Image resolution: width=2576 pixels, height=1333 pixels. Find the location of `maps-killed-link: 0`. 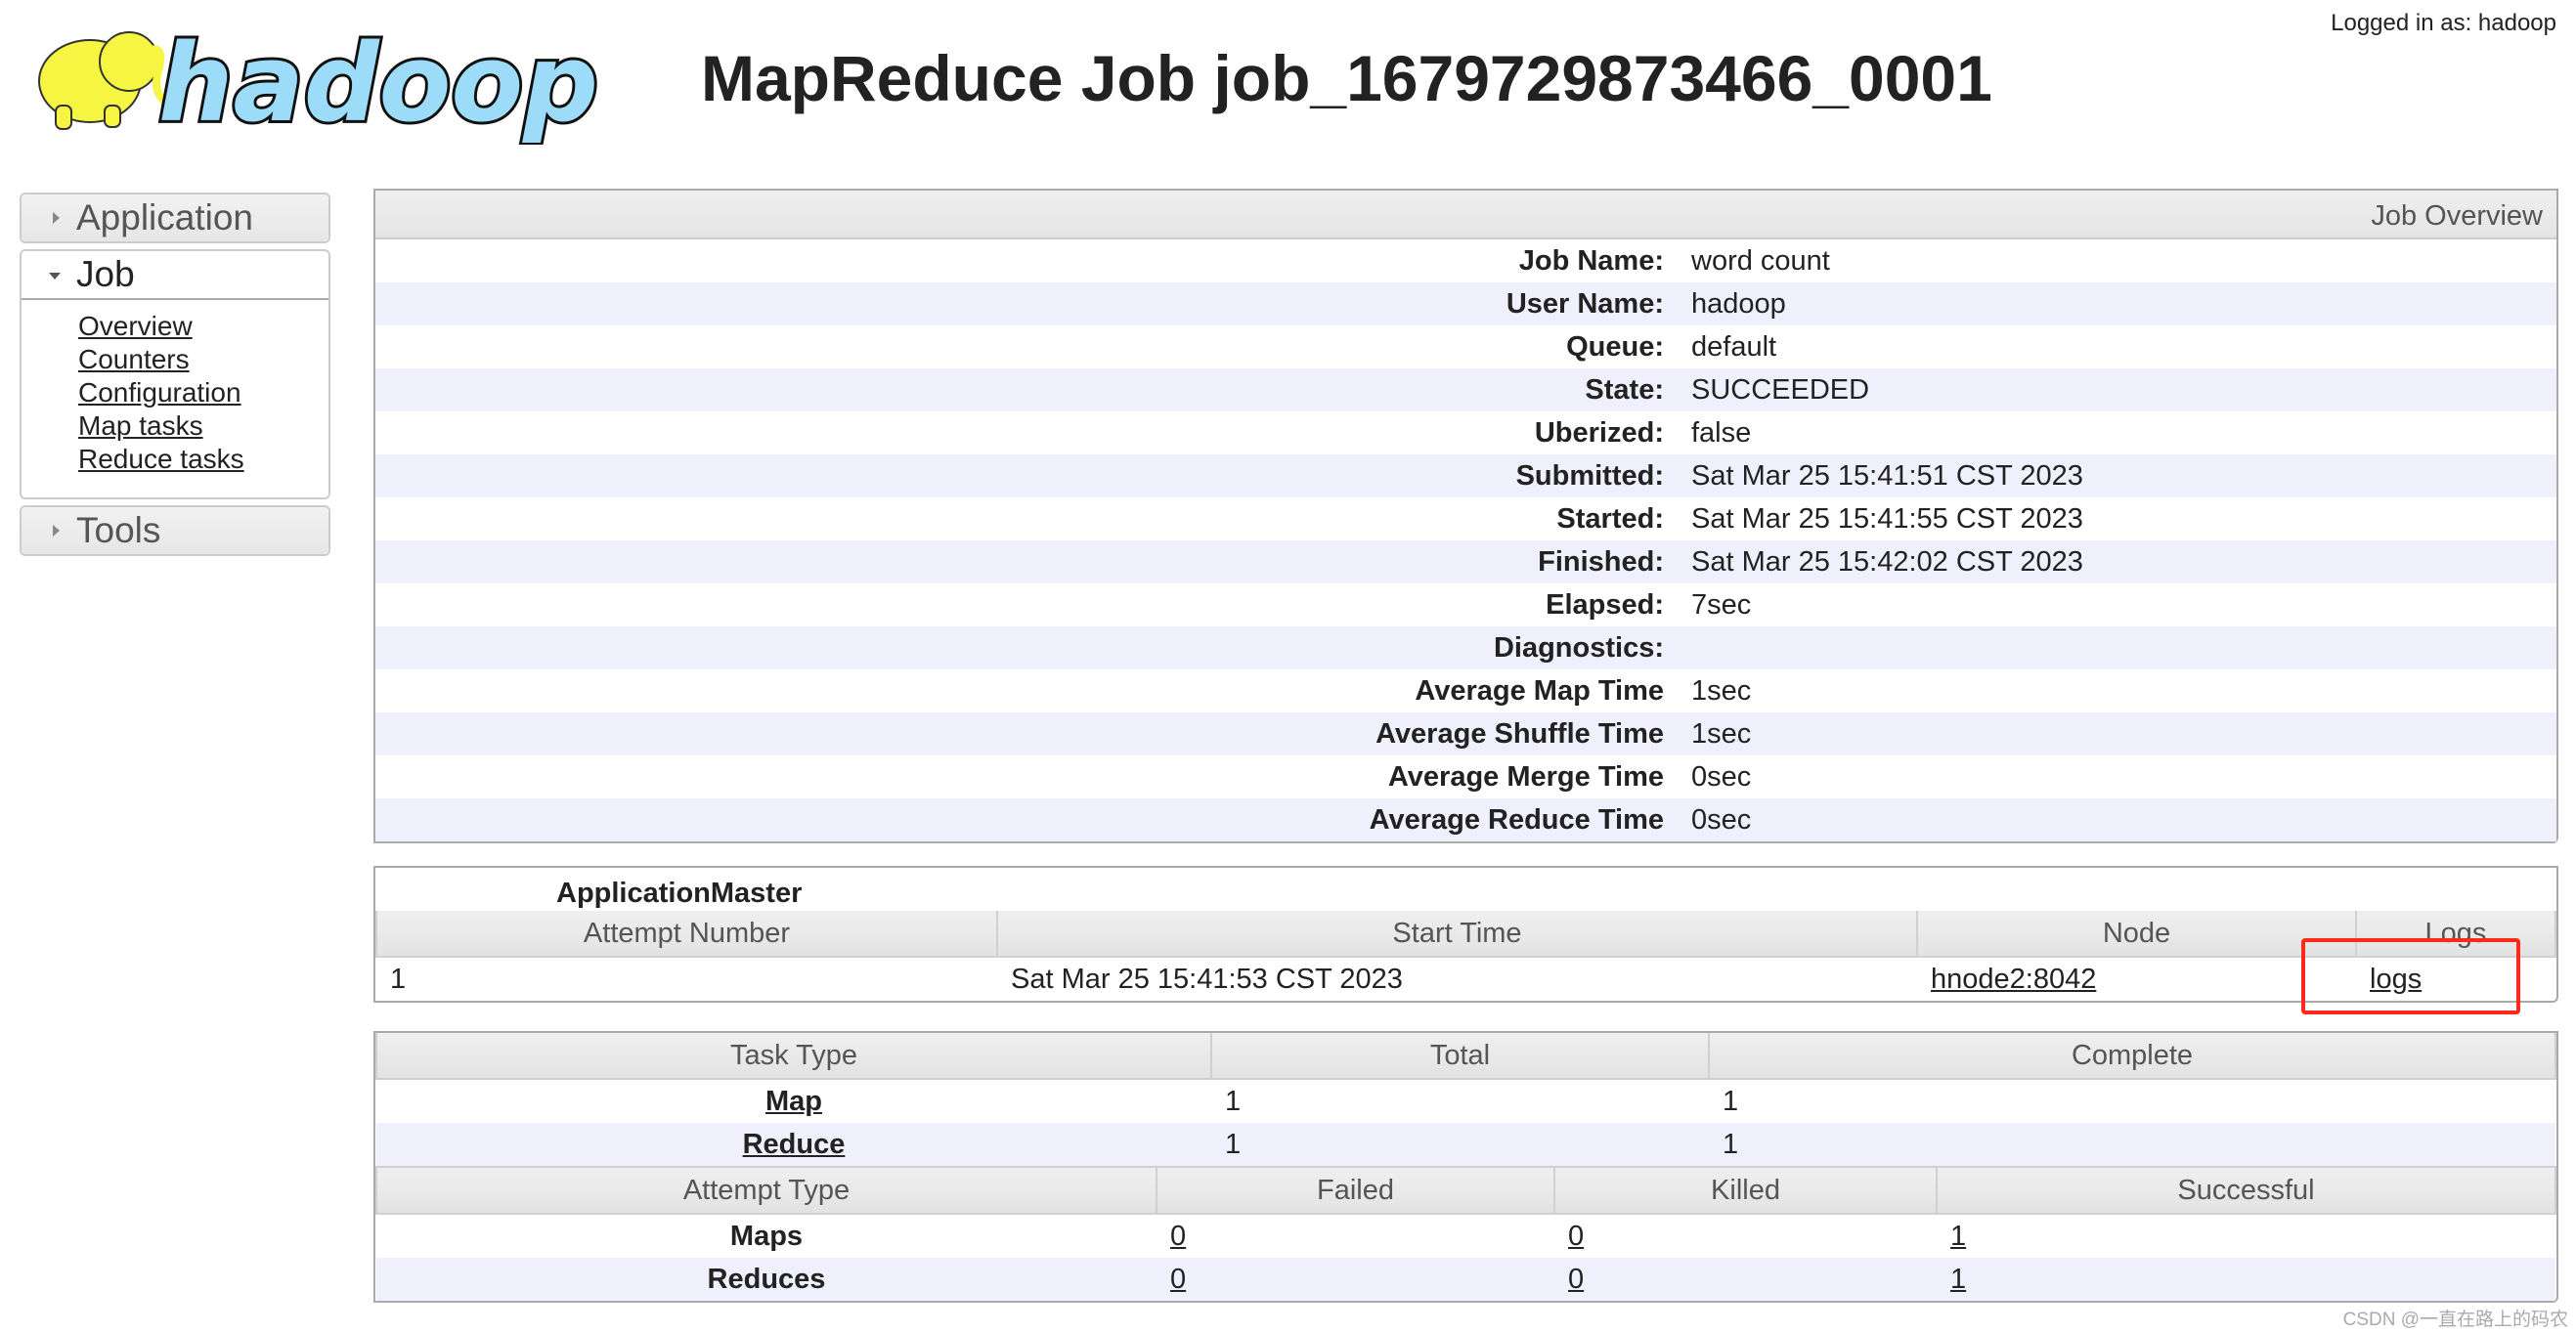

maps-killed-link: 0 is located at coordinates (1576, 1236).